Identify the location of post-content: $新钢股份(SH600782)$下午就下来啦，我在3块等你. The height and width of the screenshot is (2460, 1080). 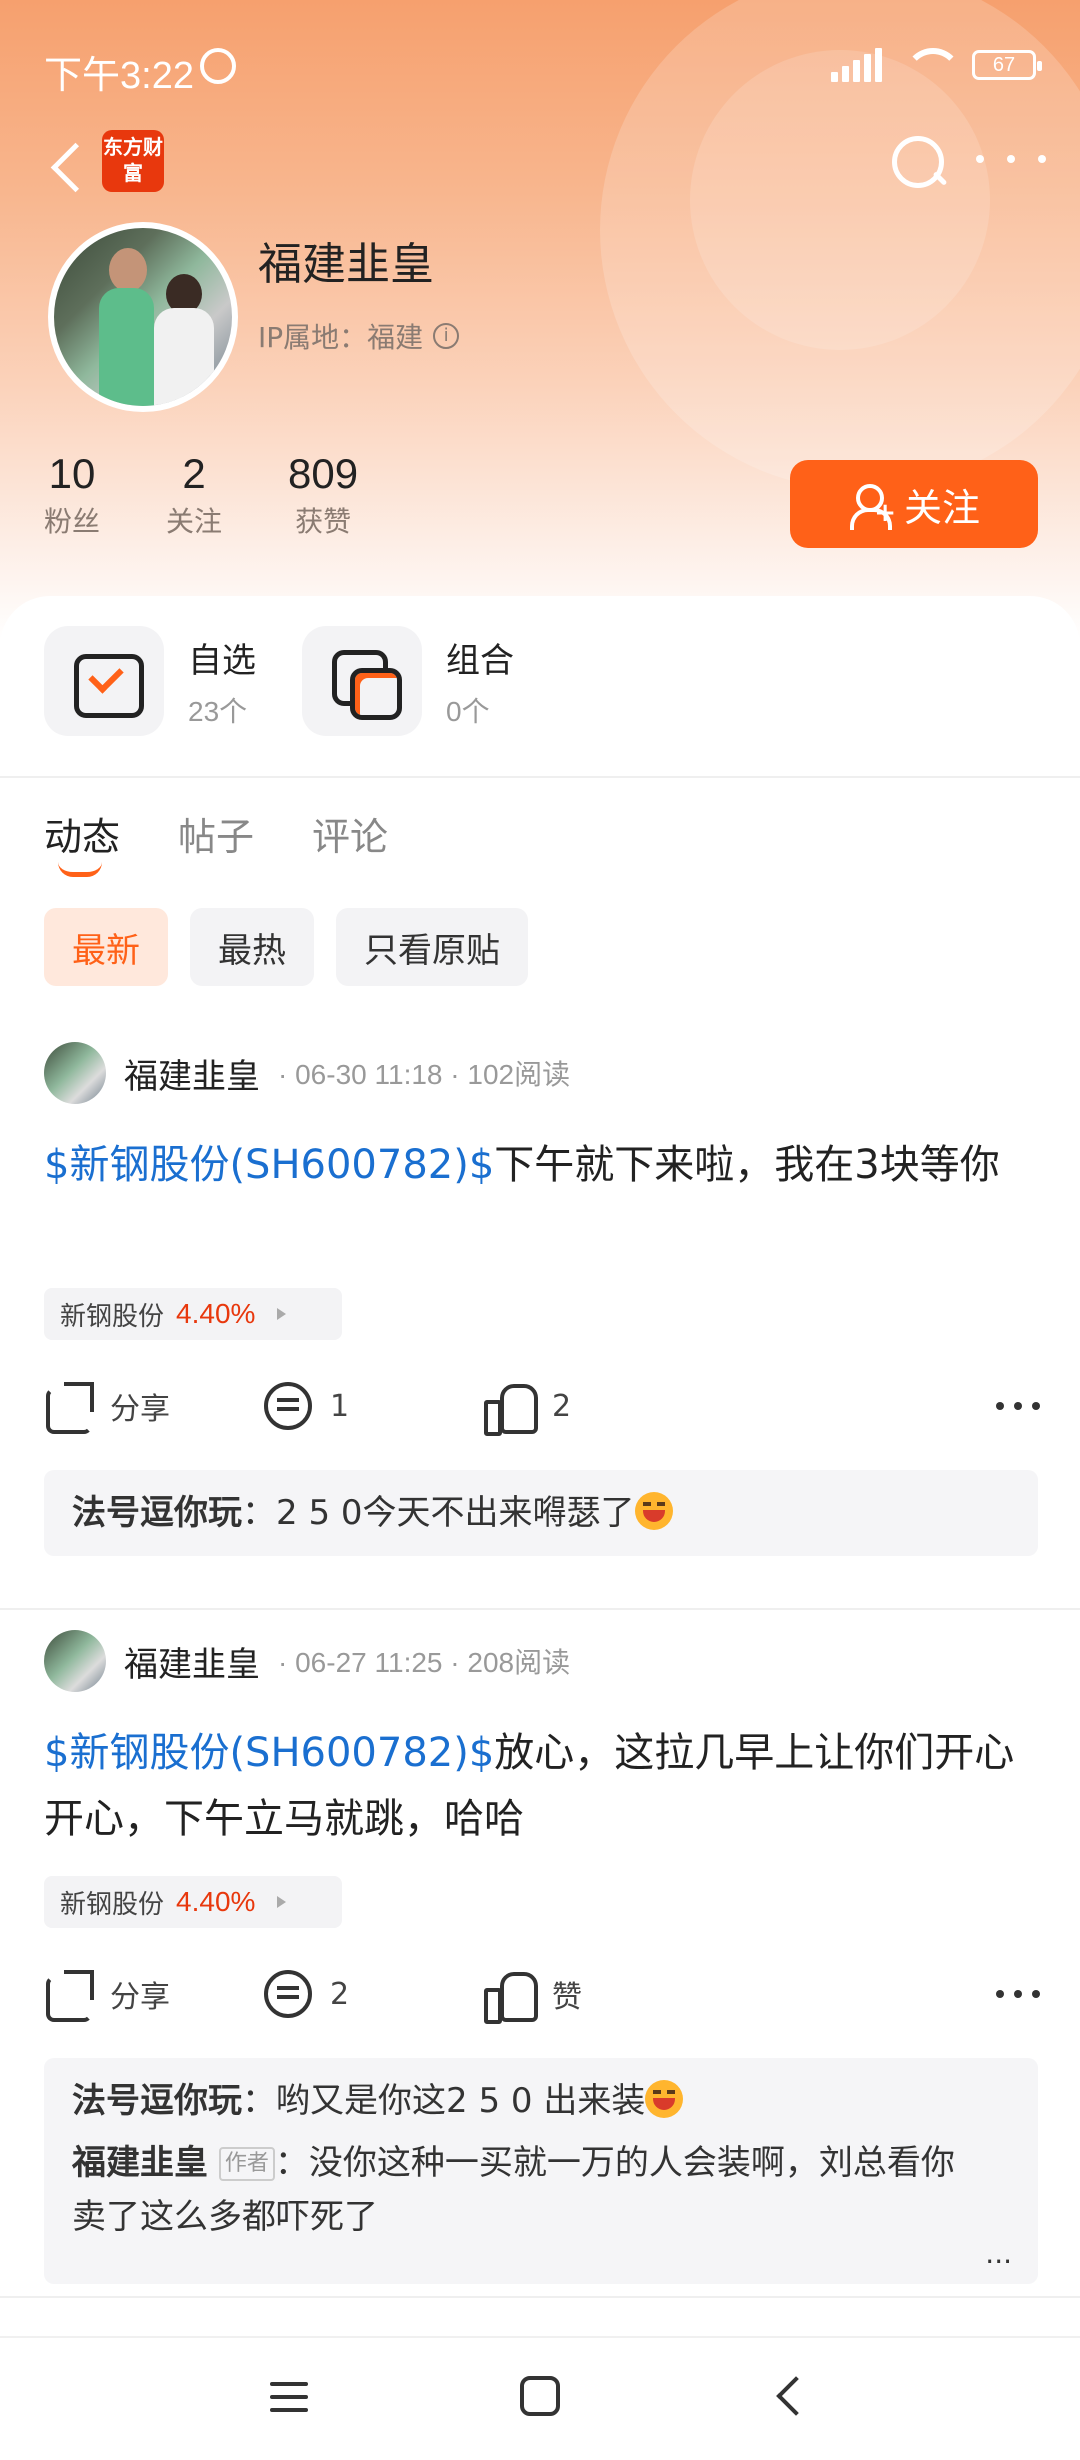
(539, 1165).